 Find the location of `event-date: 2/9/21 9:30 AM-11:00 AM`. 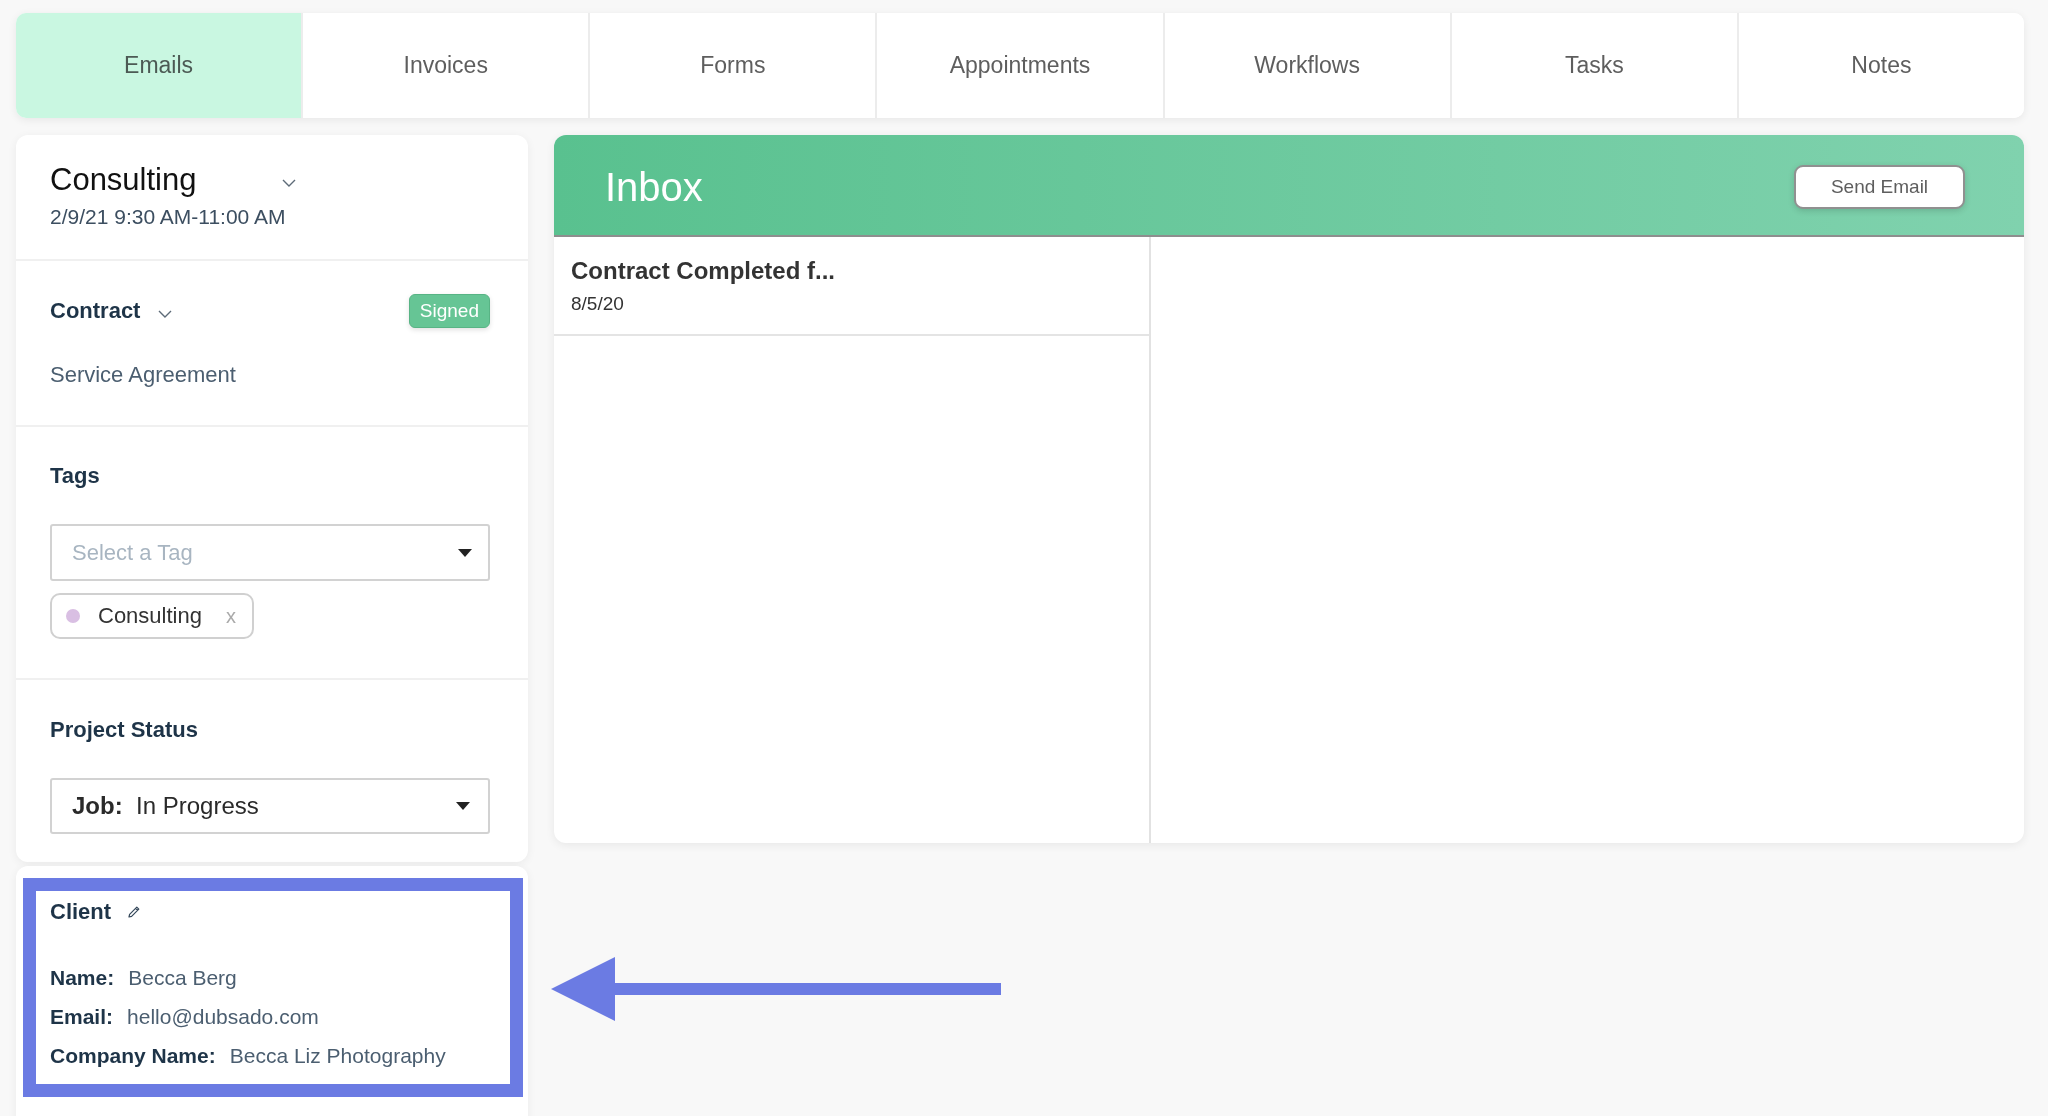

event-date: 2/9/21 9:30 AM-11:00 AM is located at coordinates (168, 217).